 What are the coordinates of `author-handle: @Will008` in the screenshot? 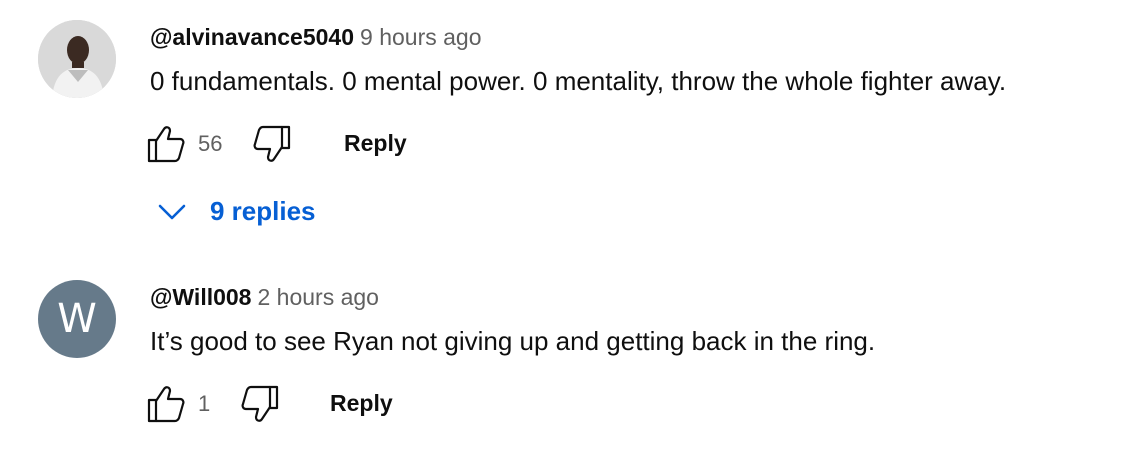 It's located at (200, 297).